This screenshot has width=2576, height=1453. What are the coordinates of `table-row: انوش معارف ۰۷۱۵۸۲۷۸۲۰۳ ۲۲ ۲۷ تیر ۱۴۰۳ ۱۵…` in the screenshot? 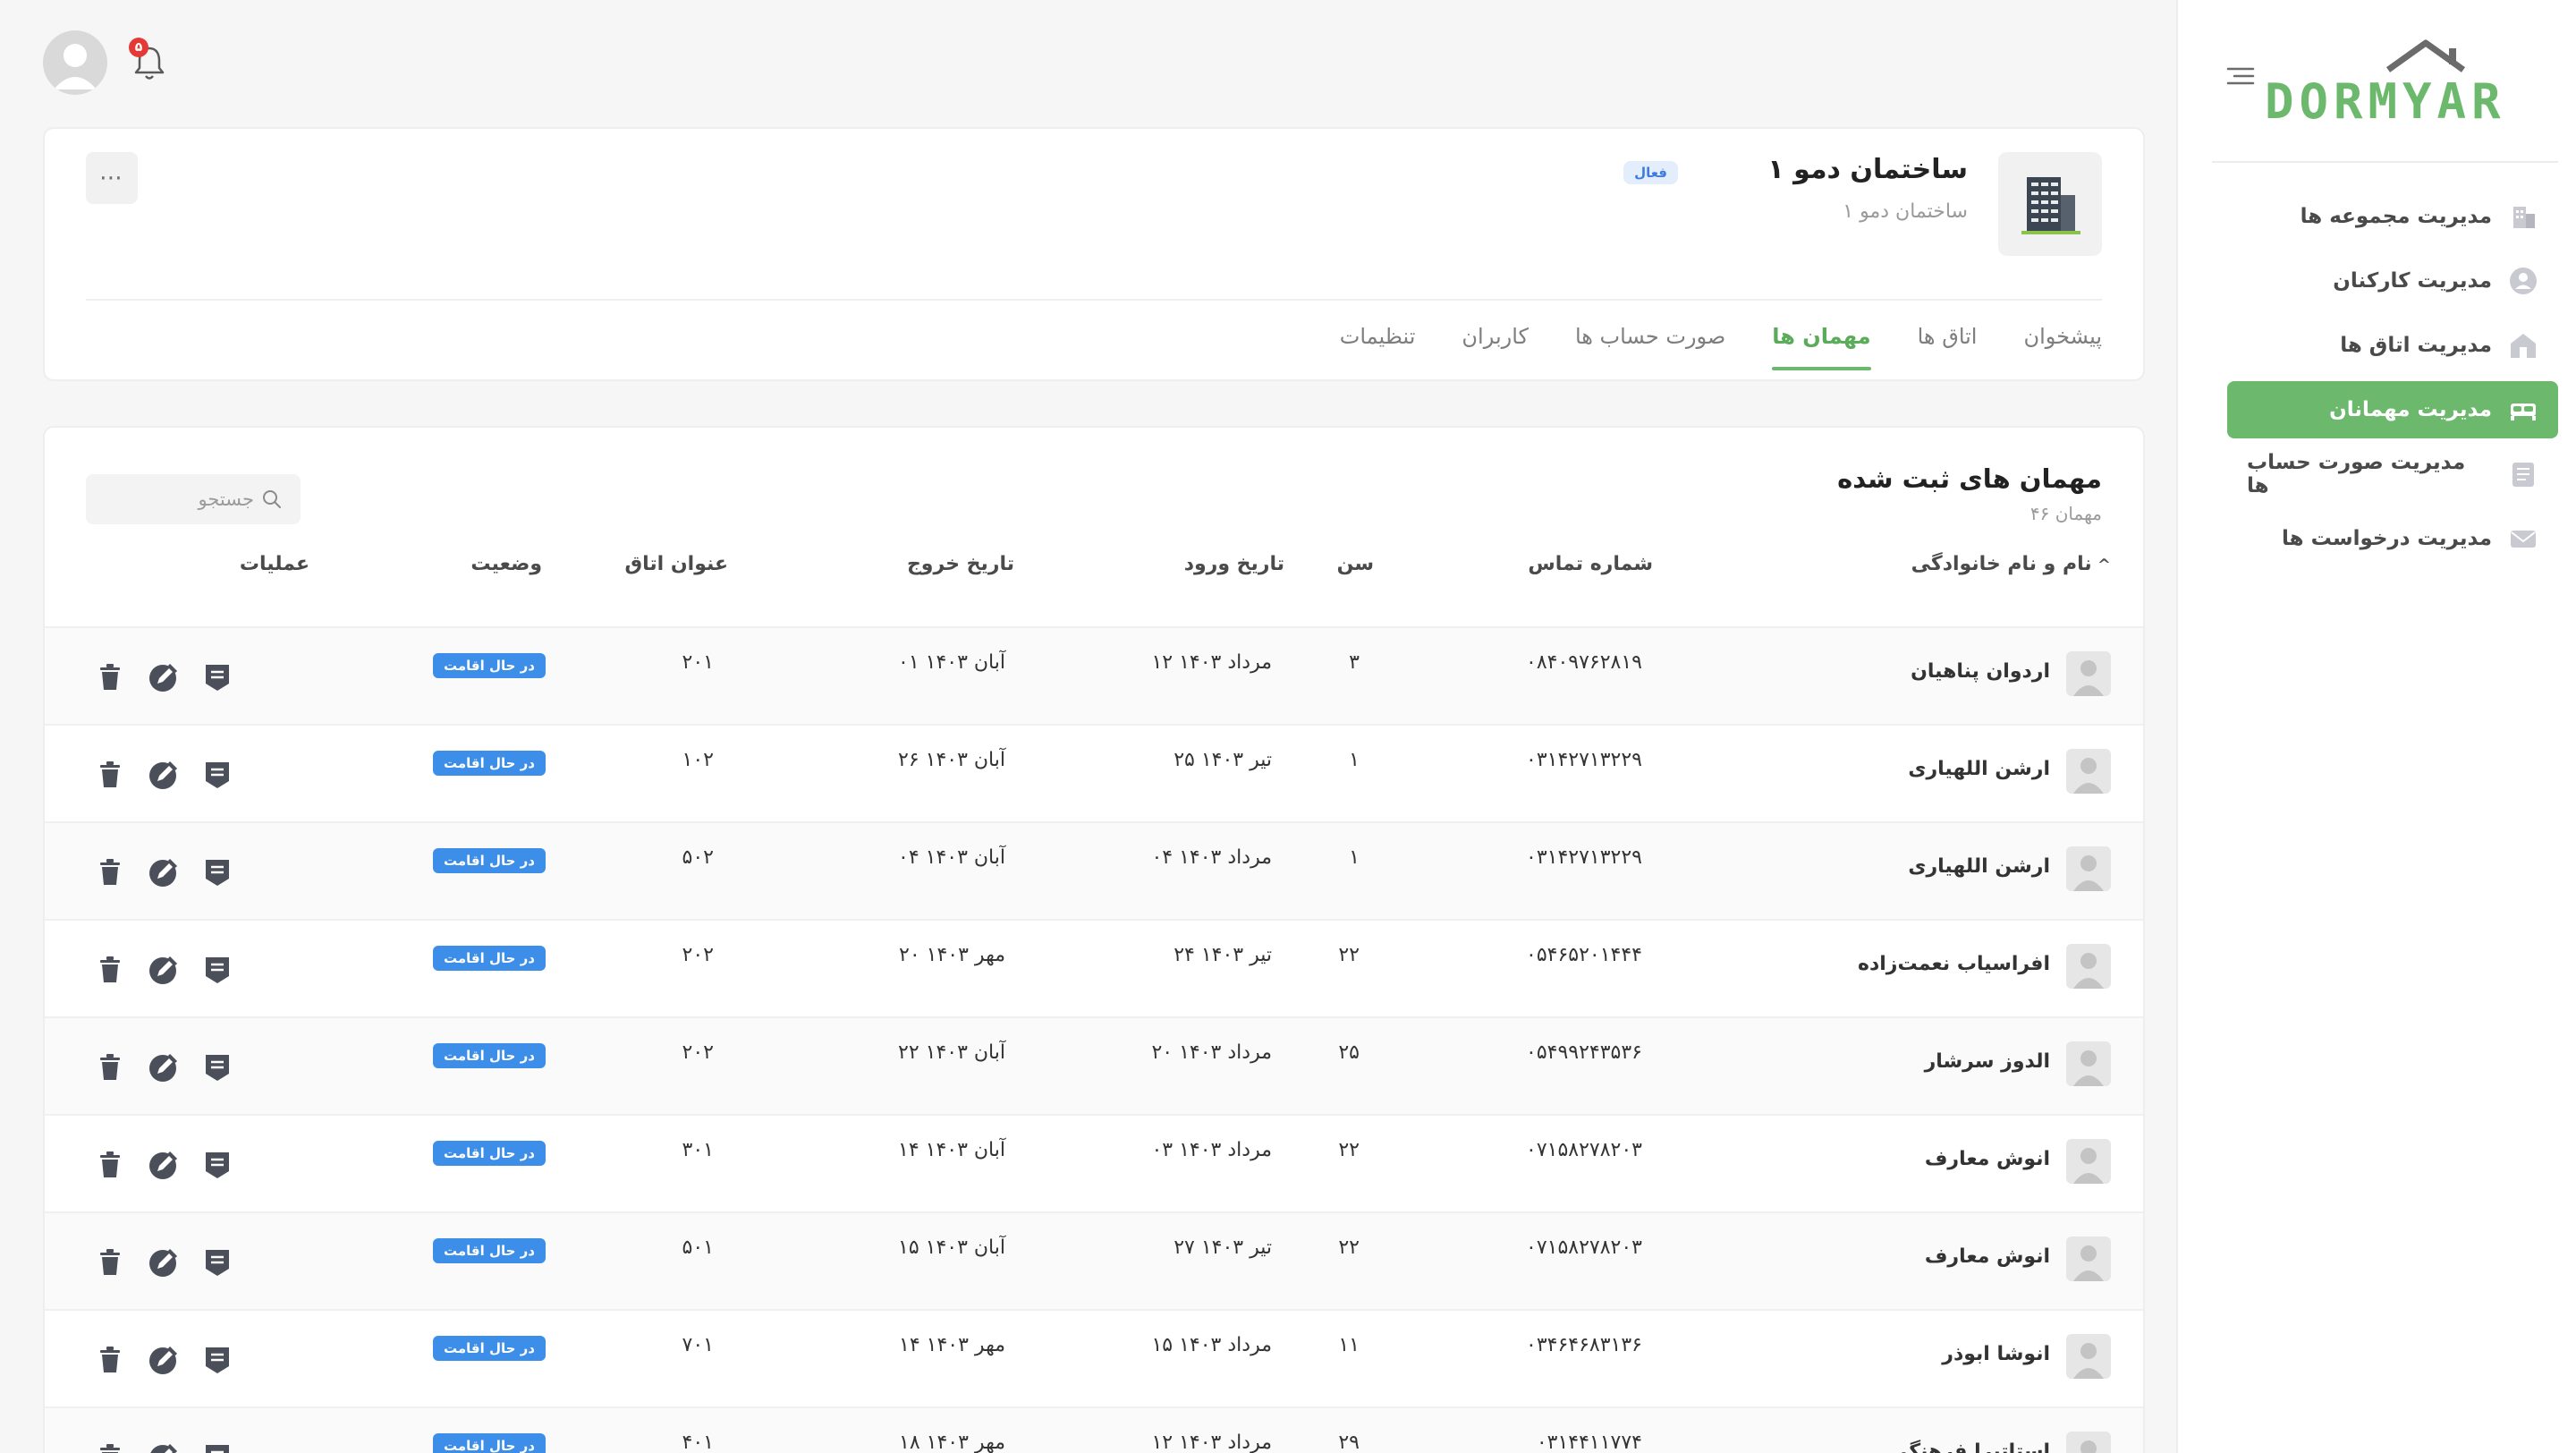 It's located at (1094, 1260).